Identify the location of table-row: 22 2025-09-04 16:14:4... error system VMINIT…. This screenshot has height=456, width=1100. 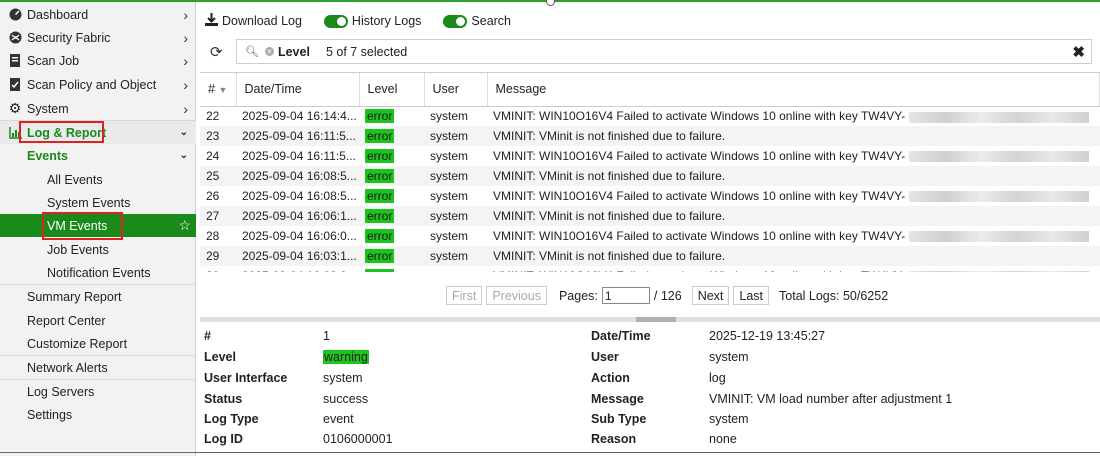
(650, 116).